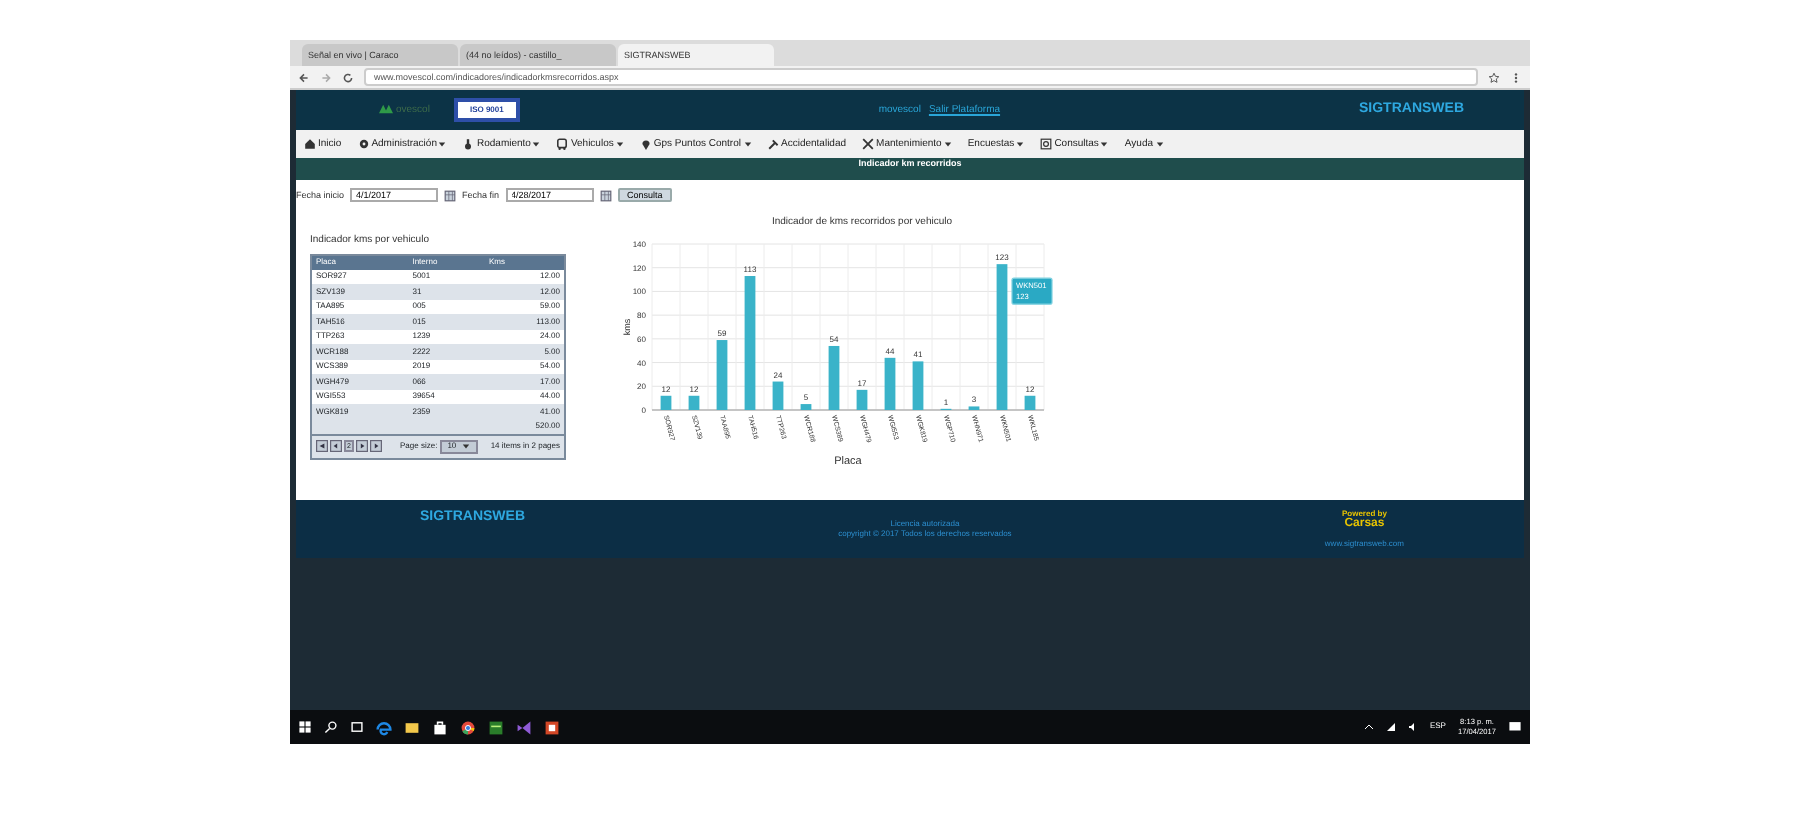 Image resolution: width=1814 pixels, height=814 pixels. I want to click on logo-icon, so click(386, 109).